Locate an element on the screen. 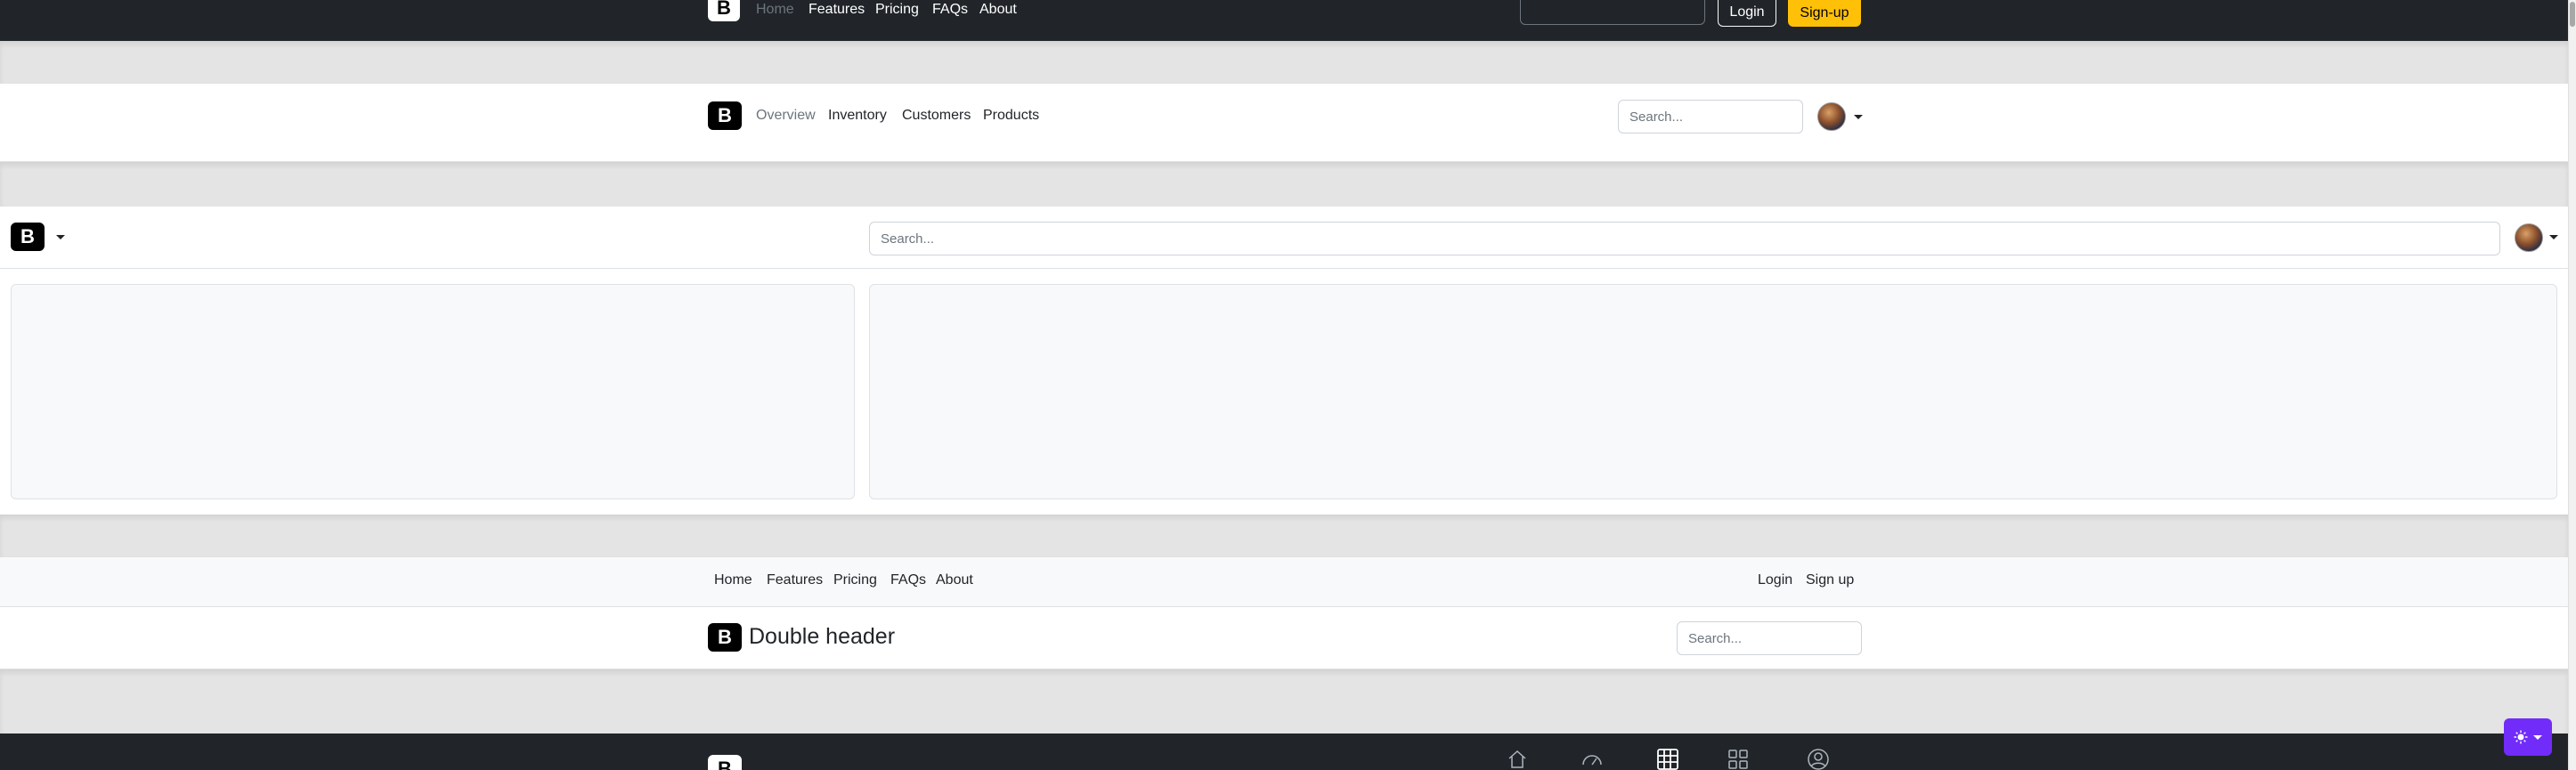 The image size is (2576, 770). nav-inventory: Inventory is located at coordinates (857, 116).